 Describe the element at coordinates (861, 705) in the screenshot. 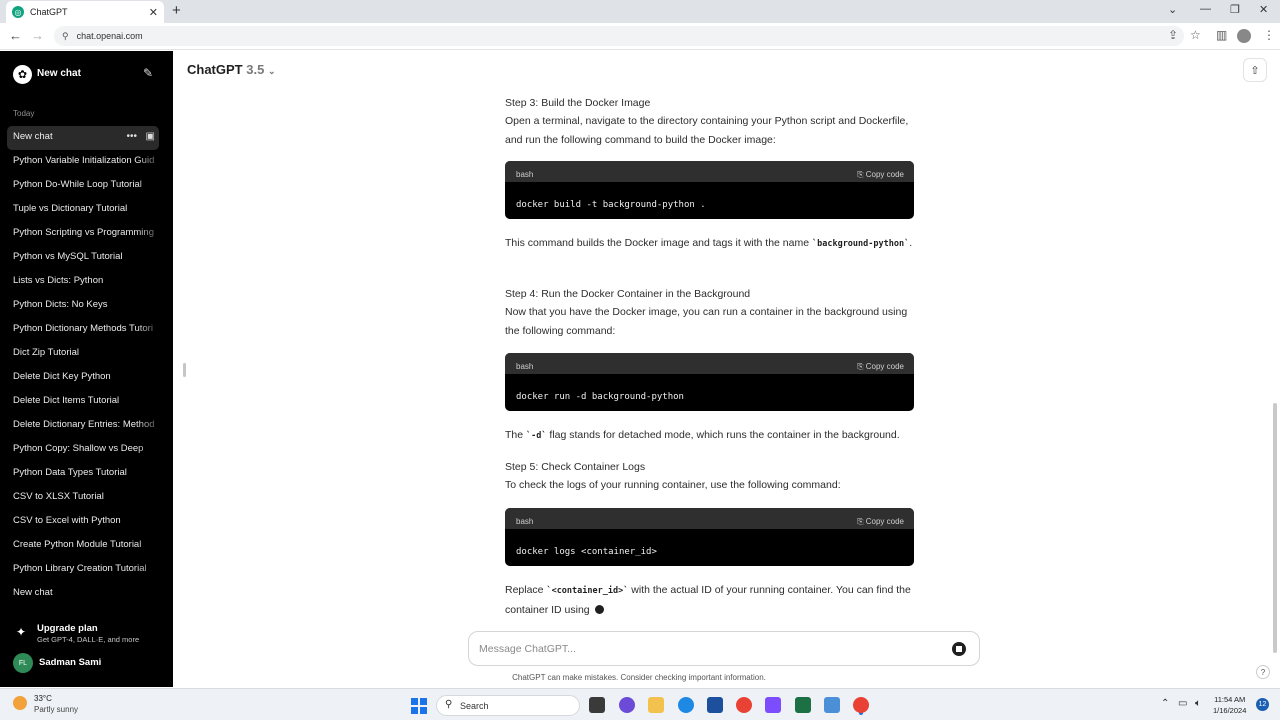

I see `chrome-active-icon` at that location.